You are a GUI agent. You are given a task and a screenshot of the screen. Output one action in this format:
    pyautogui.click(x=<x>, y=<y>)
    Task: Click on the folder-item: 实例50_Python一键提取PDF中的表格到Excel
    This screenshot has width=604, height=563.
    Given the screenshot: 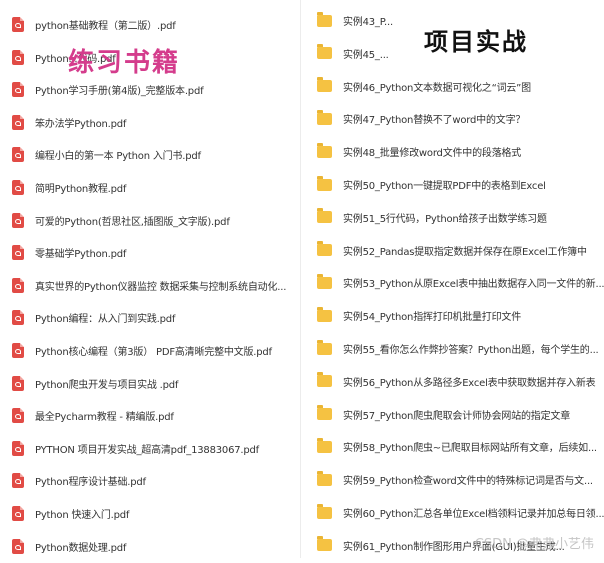 What is the action you would take?
    pyautogui.click(x=452, y=184)
    